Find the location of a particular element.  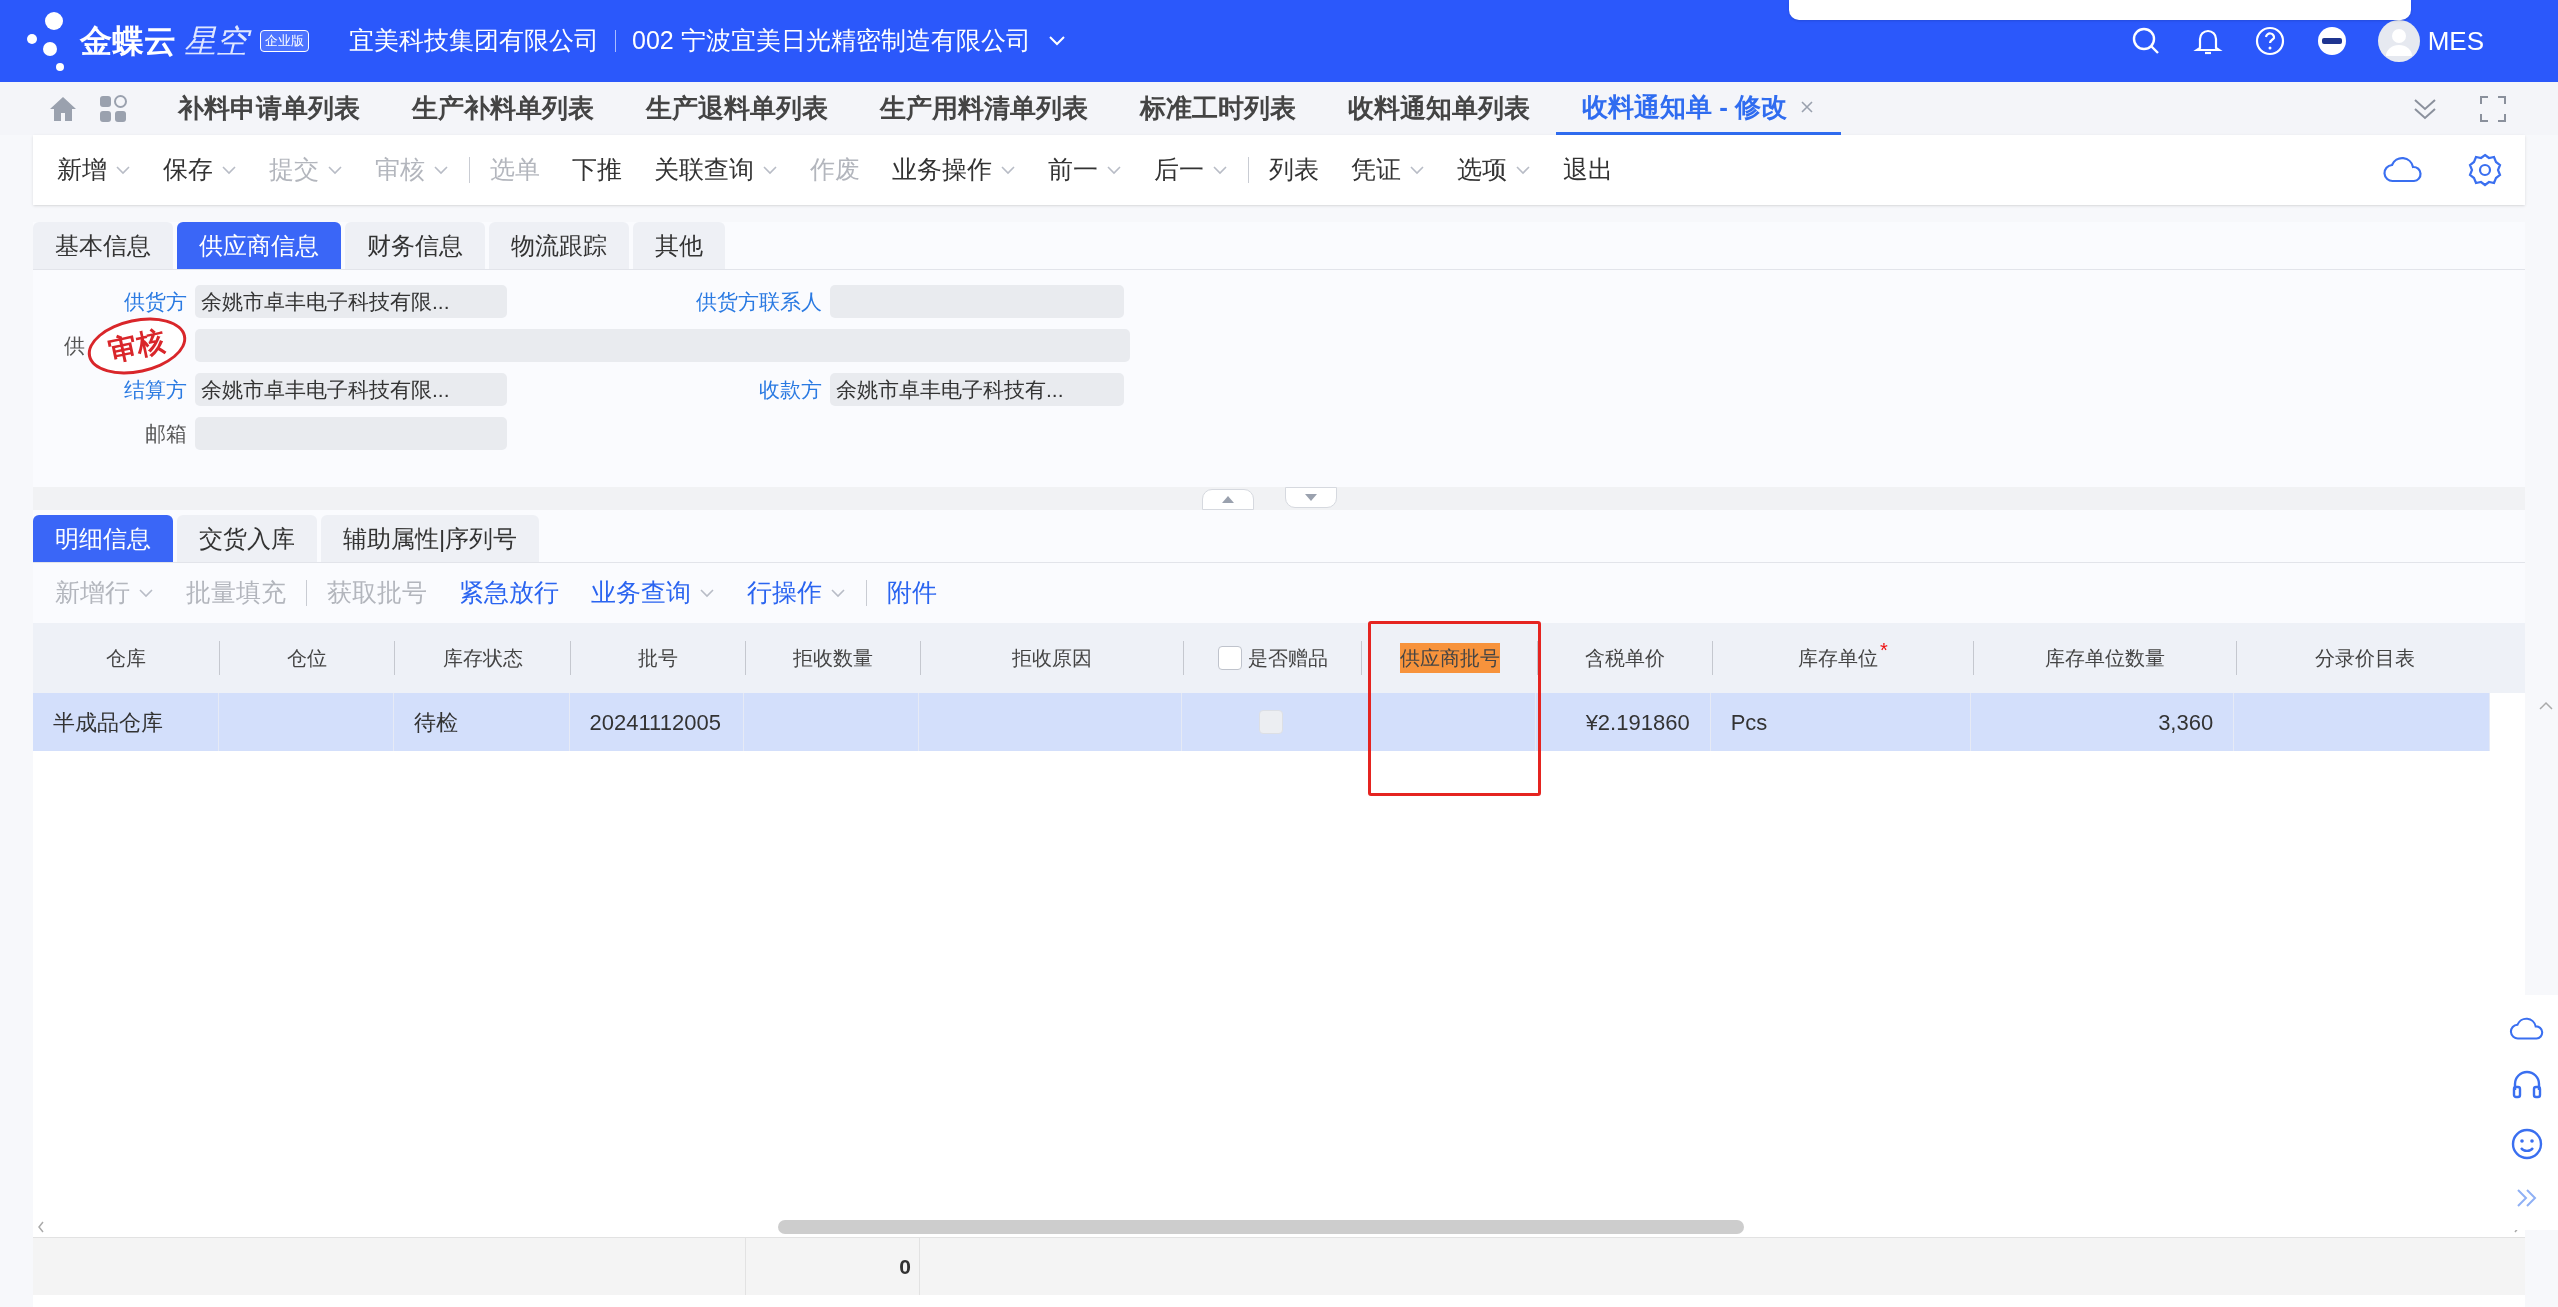

page-tab: 标准工时列表 is located at coordinates (1218, 108).